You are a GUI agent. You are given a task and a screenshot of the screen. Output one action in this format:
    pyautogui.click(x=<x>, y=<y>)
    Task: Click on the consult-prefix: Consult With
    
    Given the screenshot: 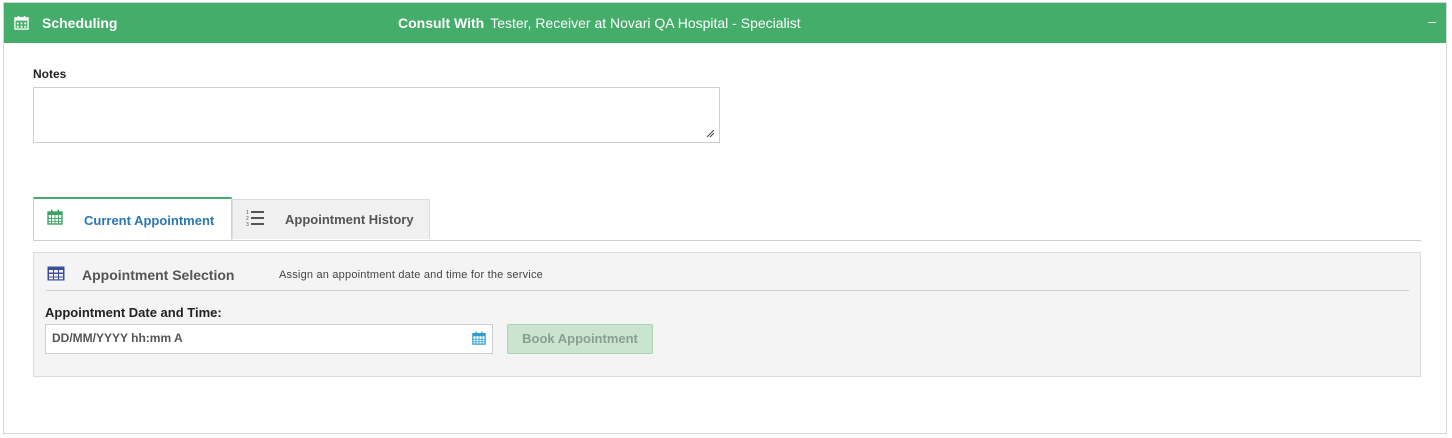 What is the action you would take?
    pyautogui.click(x=441, y=23)
    